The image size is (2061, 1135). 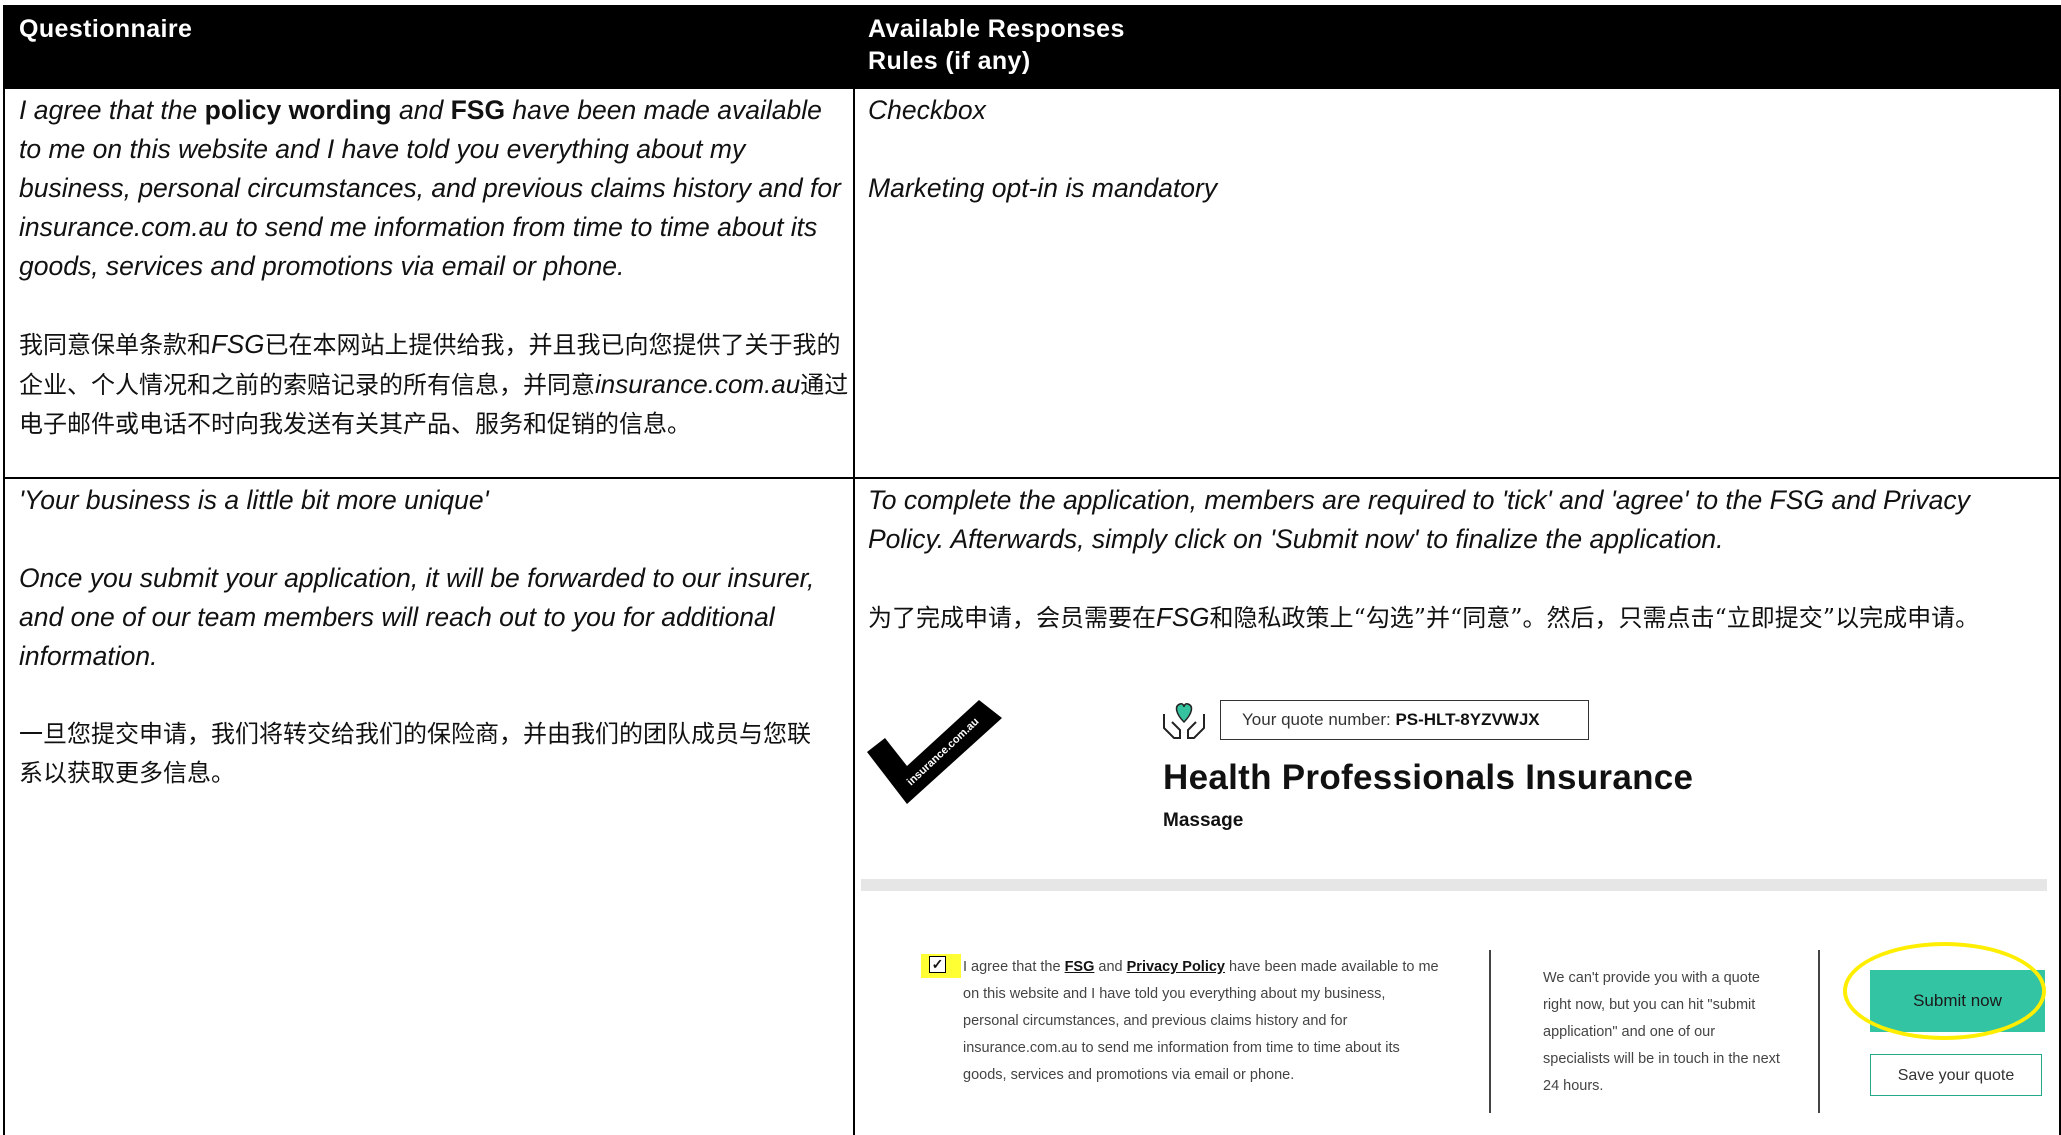 I want to click on logo-text: insurance.com.au, so click(x=943, y=752).